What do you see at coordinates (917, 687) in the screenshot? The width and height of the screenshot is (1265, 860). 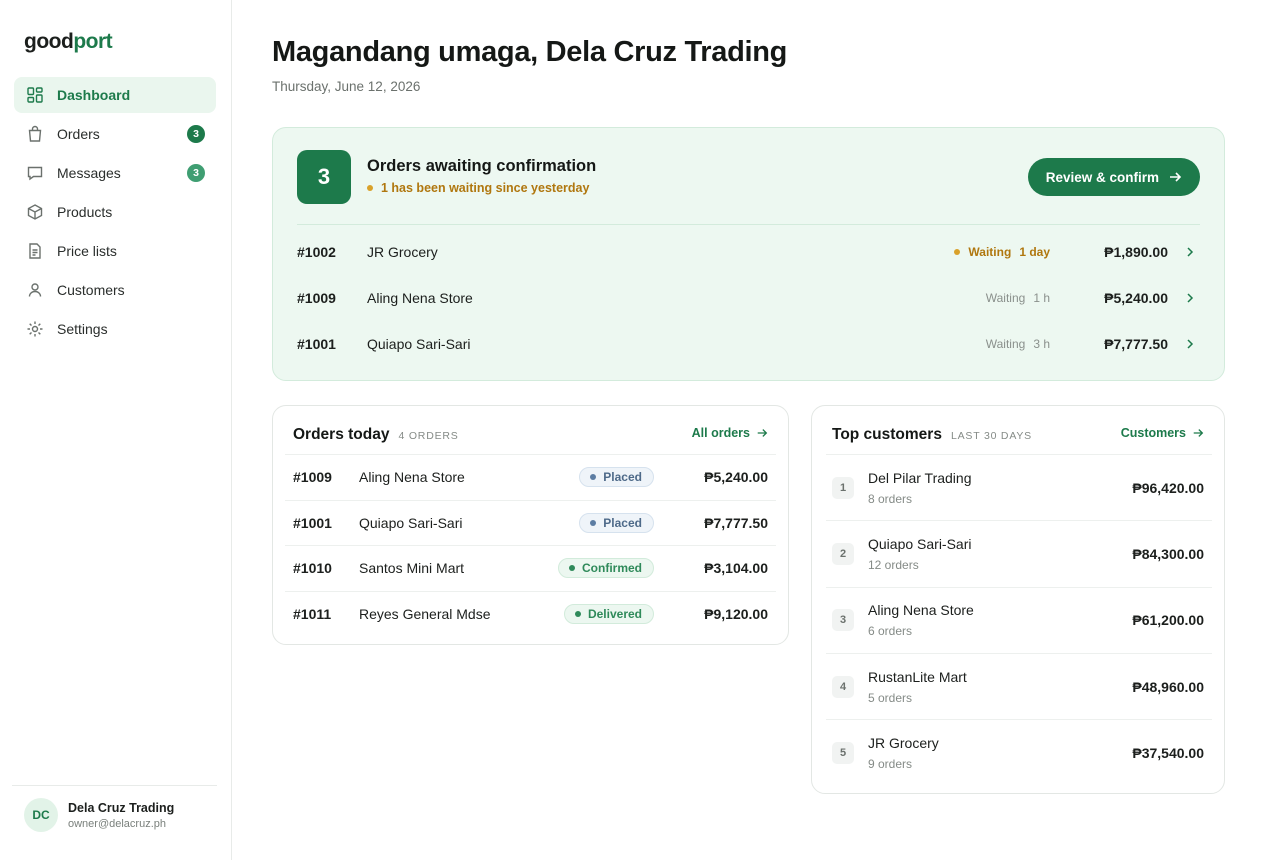 I see `customer-info: RustanLite Mart 5 orders` at bounding box center [917, 687].